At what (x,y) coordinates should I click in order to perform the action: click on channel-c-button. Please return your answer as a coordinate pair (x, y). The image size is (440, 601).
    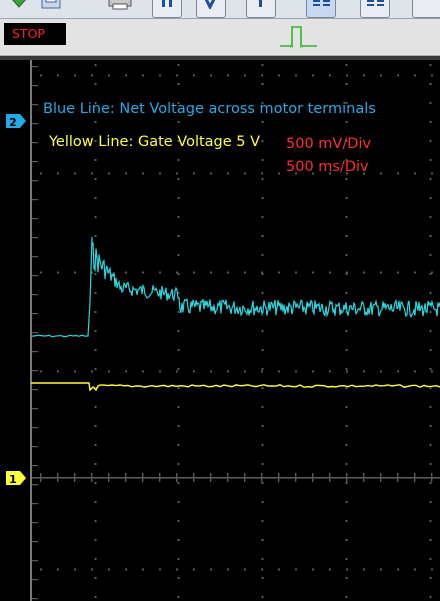
    Looking at the image, I should click on (261, 9).